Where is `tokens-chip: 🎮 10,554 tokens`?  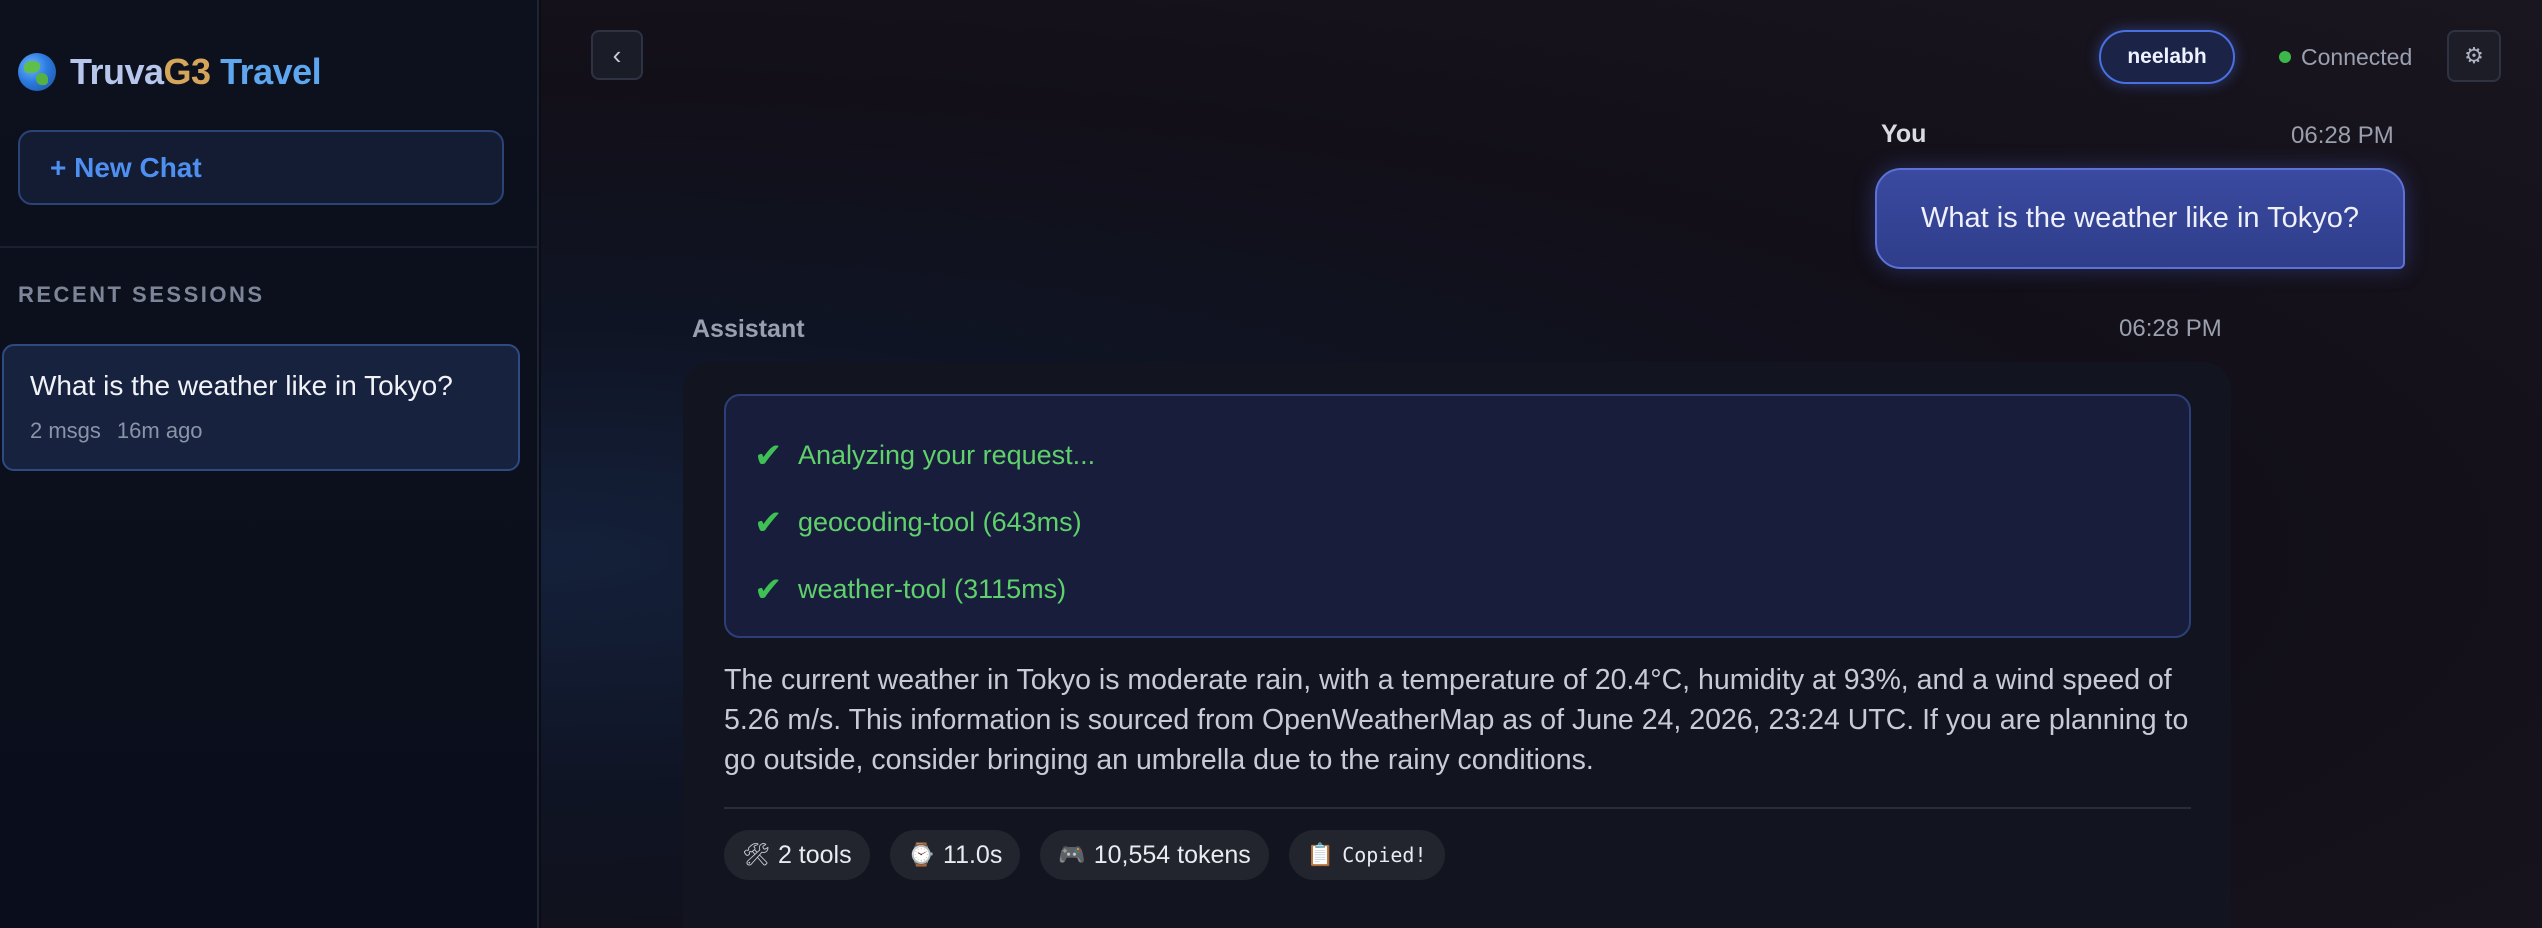
tokens-chip: 🎮 10,554 tokens is located at coordinates (1154, 855).